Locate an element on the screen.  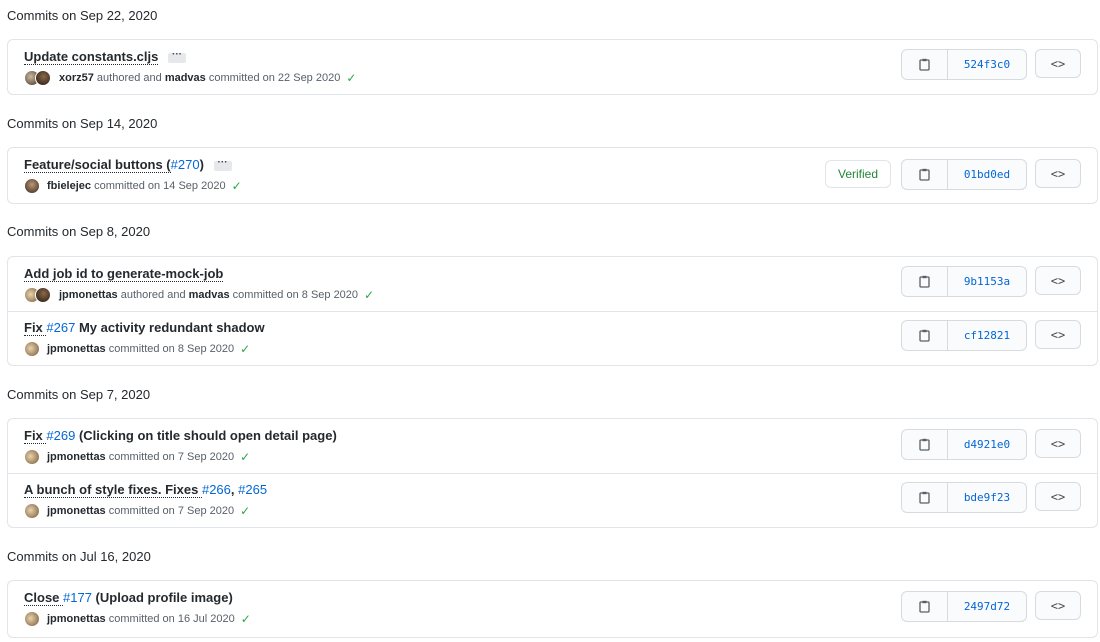
committed-text: committed on 14 Sep 2020 is located at coordinates (158, 186).